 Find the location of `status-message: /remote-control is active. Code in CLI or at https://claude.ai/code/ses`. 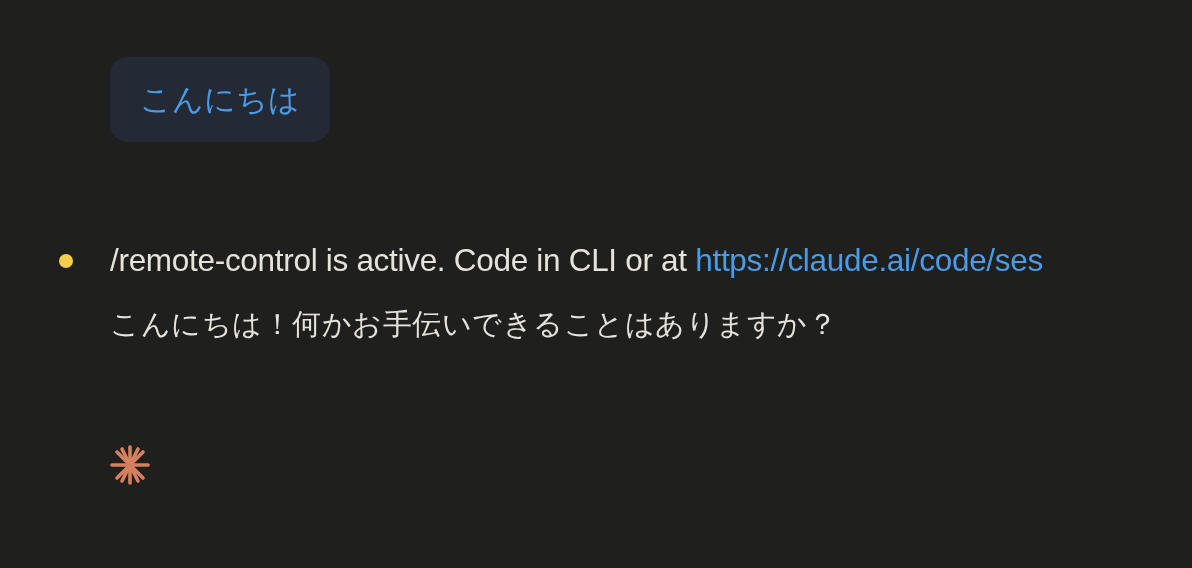

status-message: /remote-control is active. Code in CLI or at https://claude.ai/code/ses is located at coordinates (576, 260).